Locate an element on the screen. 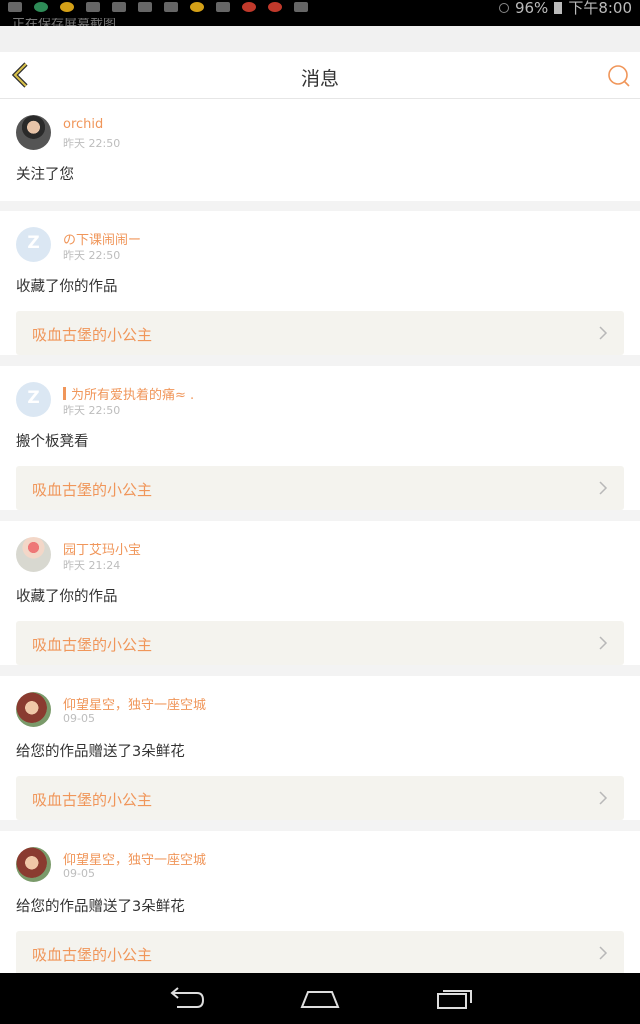 The image size is (640, 1024). weibo-icon is located at coordinates (275, 7).